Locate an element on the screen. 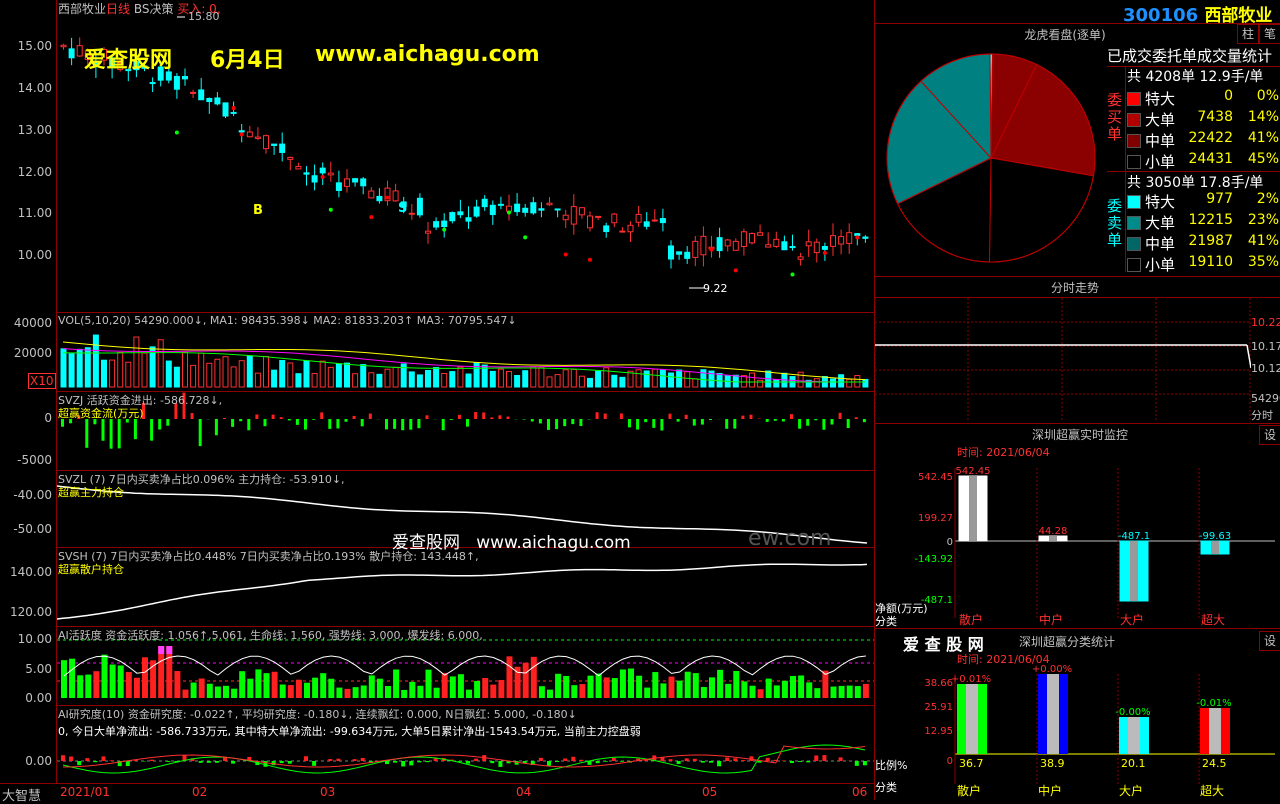 This screenshot has height=804, width=1280. intraday-chart is located at coordinates (1063, 360).